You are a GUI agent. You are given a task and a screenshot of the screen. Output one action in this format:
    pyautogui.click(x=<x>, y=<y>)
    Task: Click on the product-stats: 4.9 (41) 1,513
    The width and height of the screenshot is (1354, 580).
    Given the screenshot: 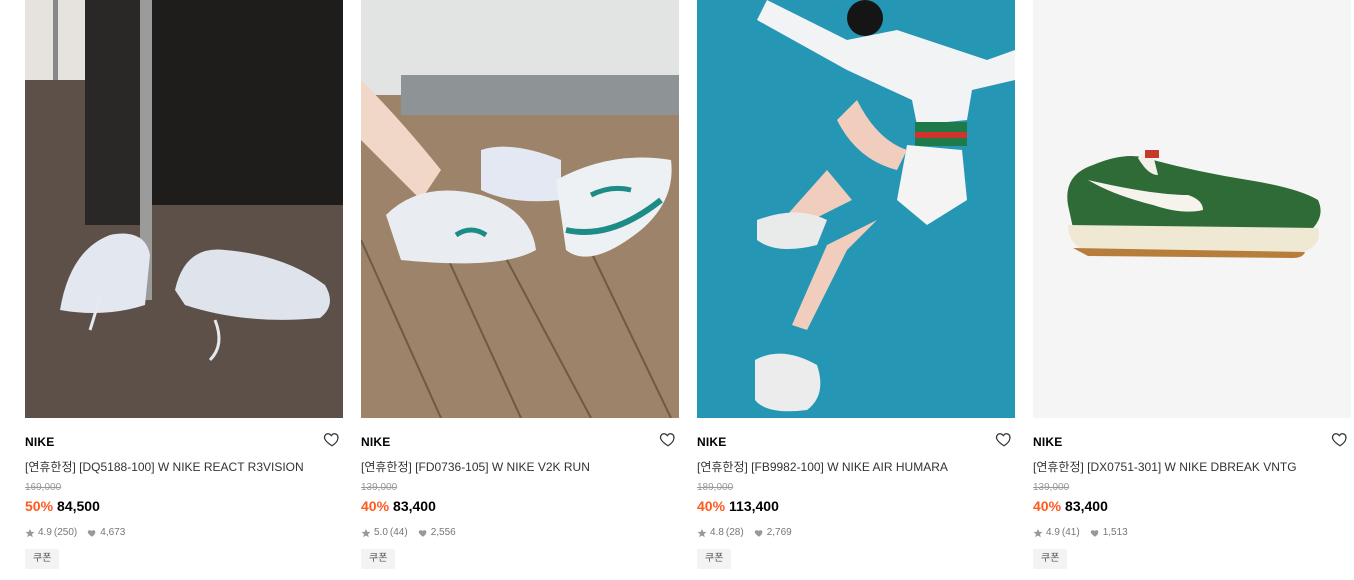 What is the action you would take?
    pyautogui.click(x=1080, y=532)
    